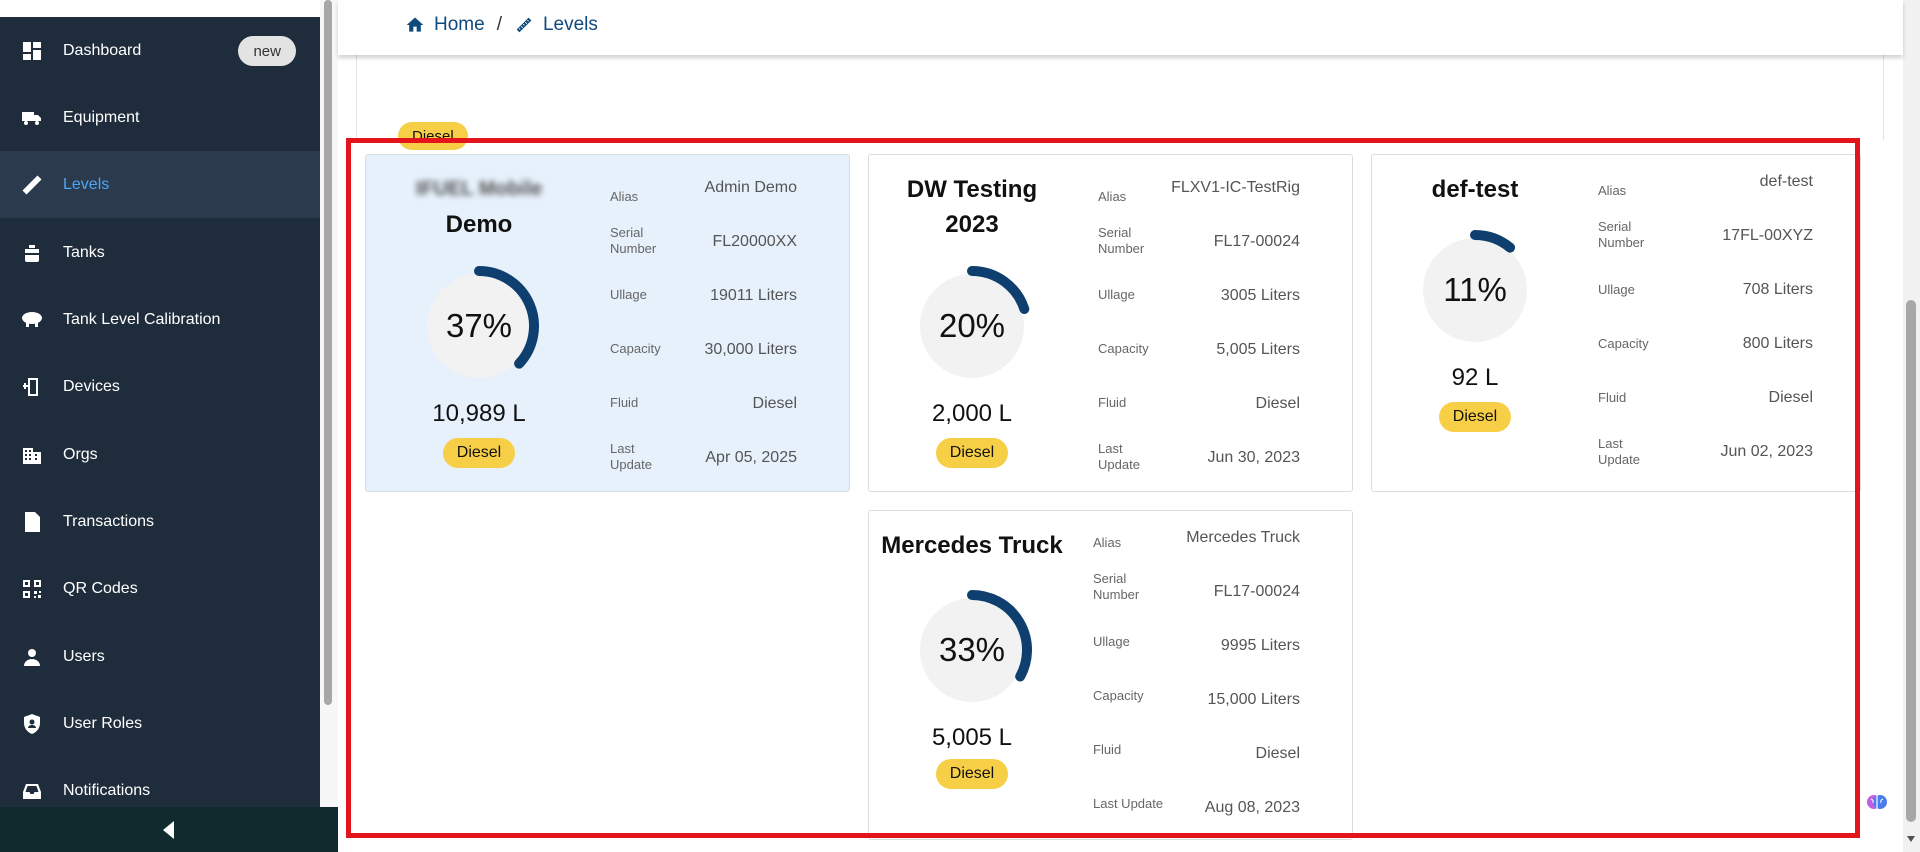  I want to click on sidebar-item-label: Users, so click(84, 656).